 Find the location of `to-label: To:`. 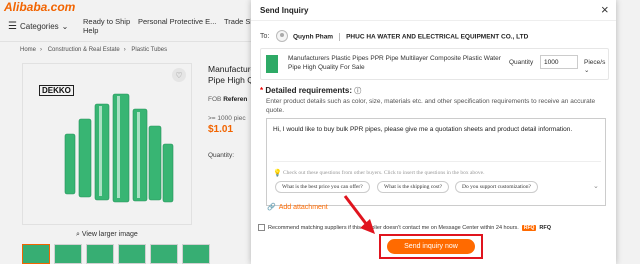

to-label: To: is located at coordinates (265, 36).